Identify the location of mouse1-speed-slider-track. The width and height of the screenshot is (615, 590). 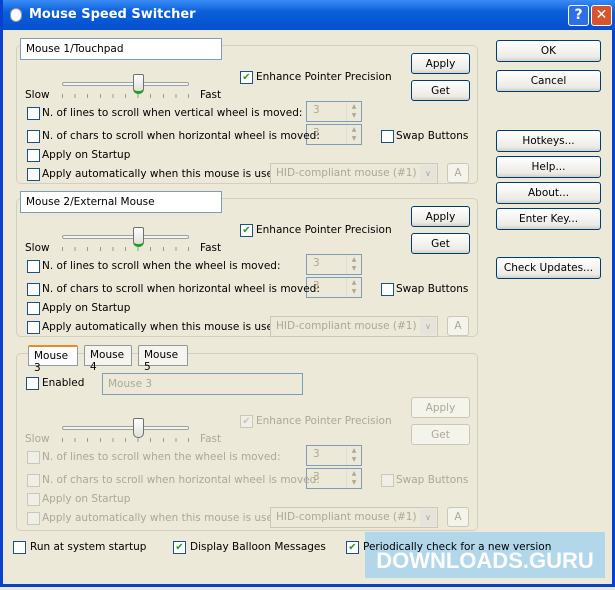
(125, 84).